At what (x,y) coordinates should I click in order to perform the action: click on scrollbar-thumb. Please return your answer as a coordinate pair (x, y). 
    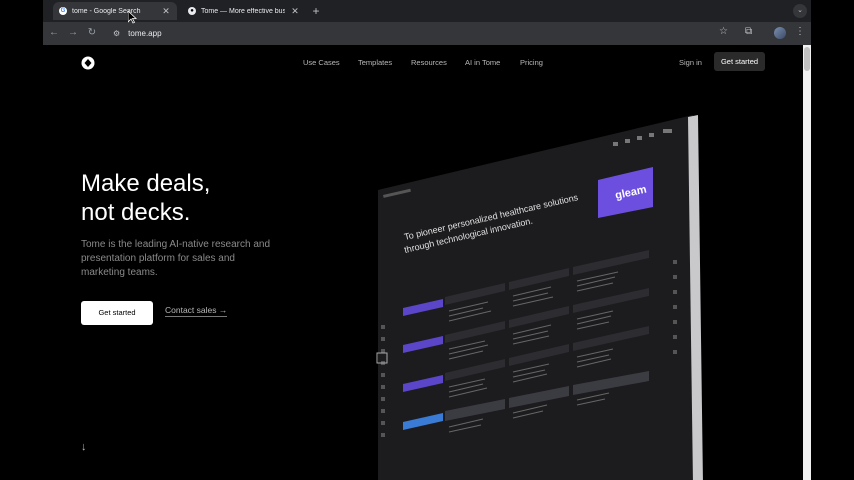
    Looking at the image, I should click on (807, 59).